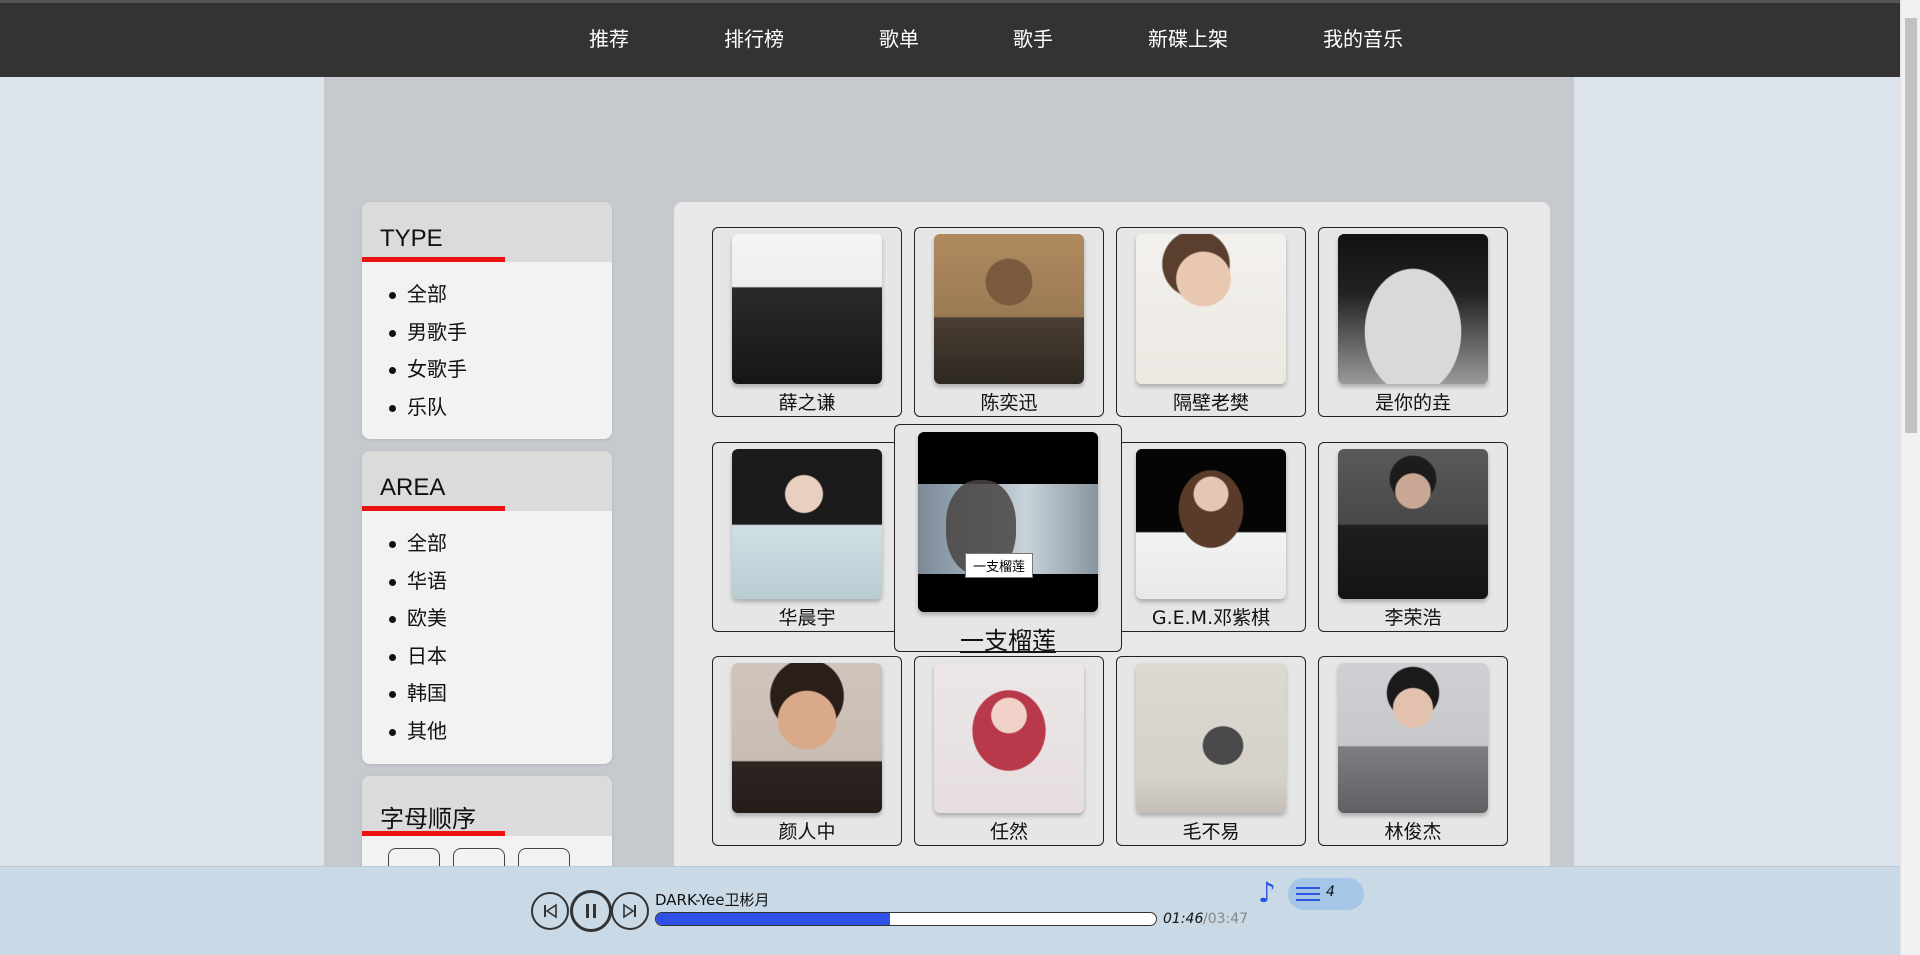  I want to click on artist-name: 任然, so click(1008, 832).